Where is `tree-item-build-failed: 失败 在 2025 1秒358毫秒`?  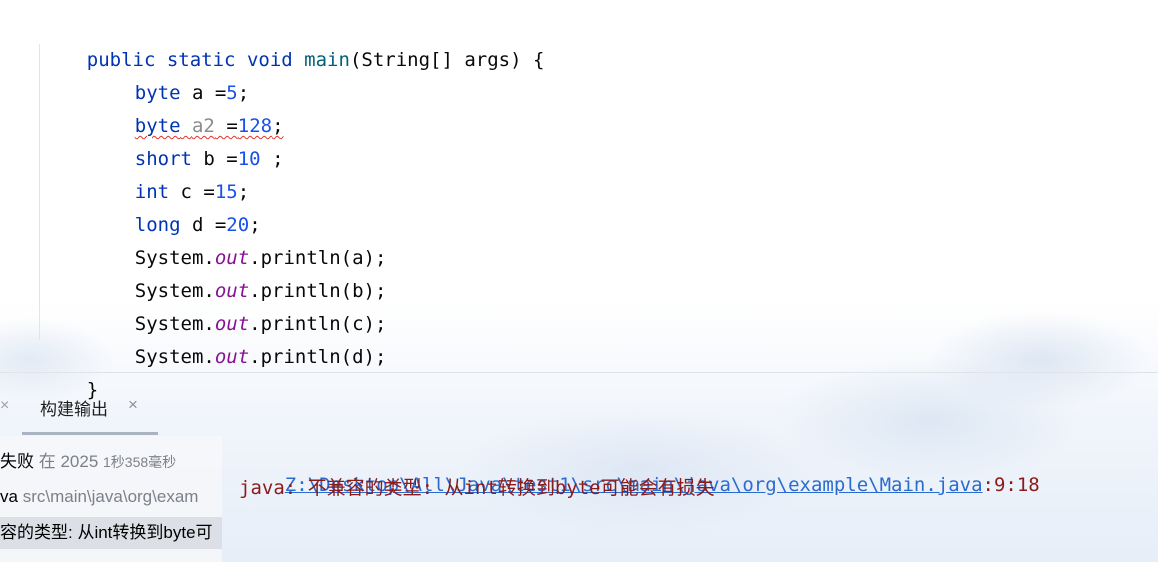 tree-item-build-failed: 失败 在 2025 1秒358毫秒 is located at coordinates (88, 462).